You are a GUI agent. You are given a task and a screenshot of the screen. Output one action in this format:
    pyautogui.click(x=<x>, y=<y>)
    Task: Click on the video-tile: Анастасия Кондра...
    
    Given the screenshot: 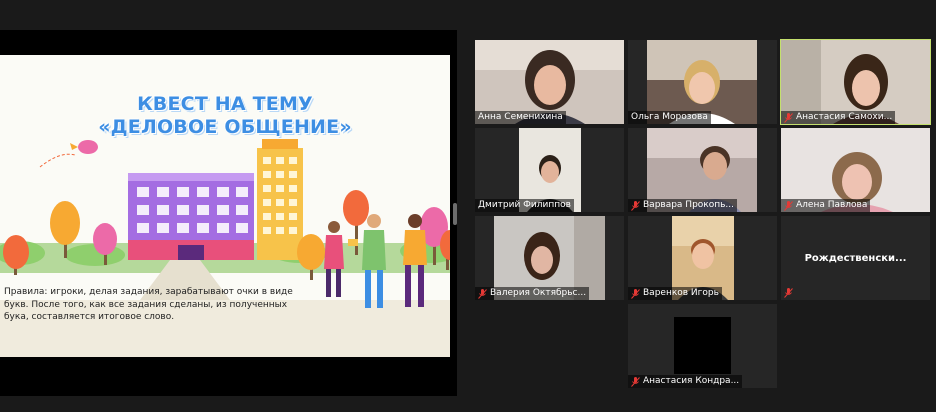 What is the action you would take?
    pyautogui.click(x=702, y=346)
    